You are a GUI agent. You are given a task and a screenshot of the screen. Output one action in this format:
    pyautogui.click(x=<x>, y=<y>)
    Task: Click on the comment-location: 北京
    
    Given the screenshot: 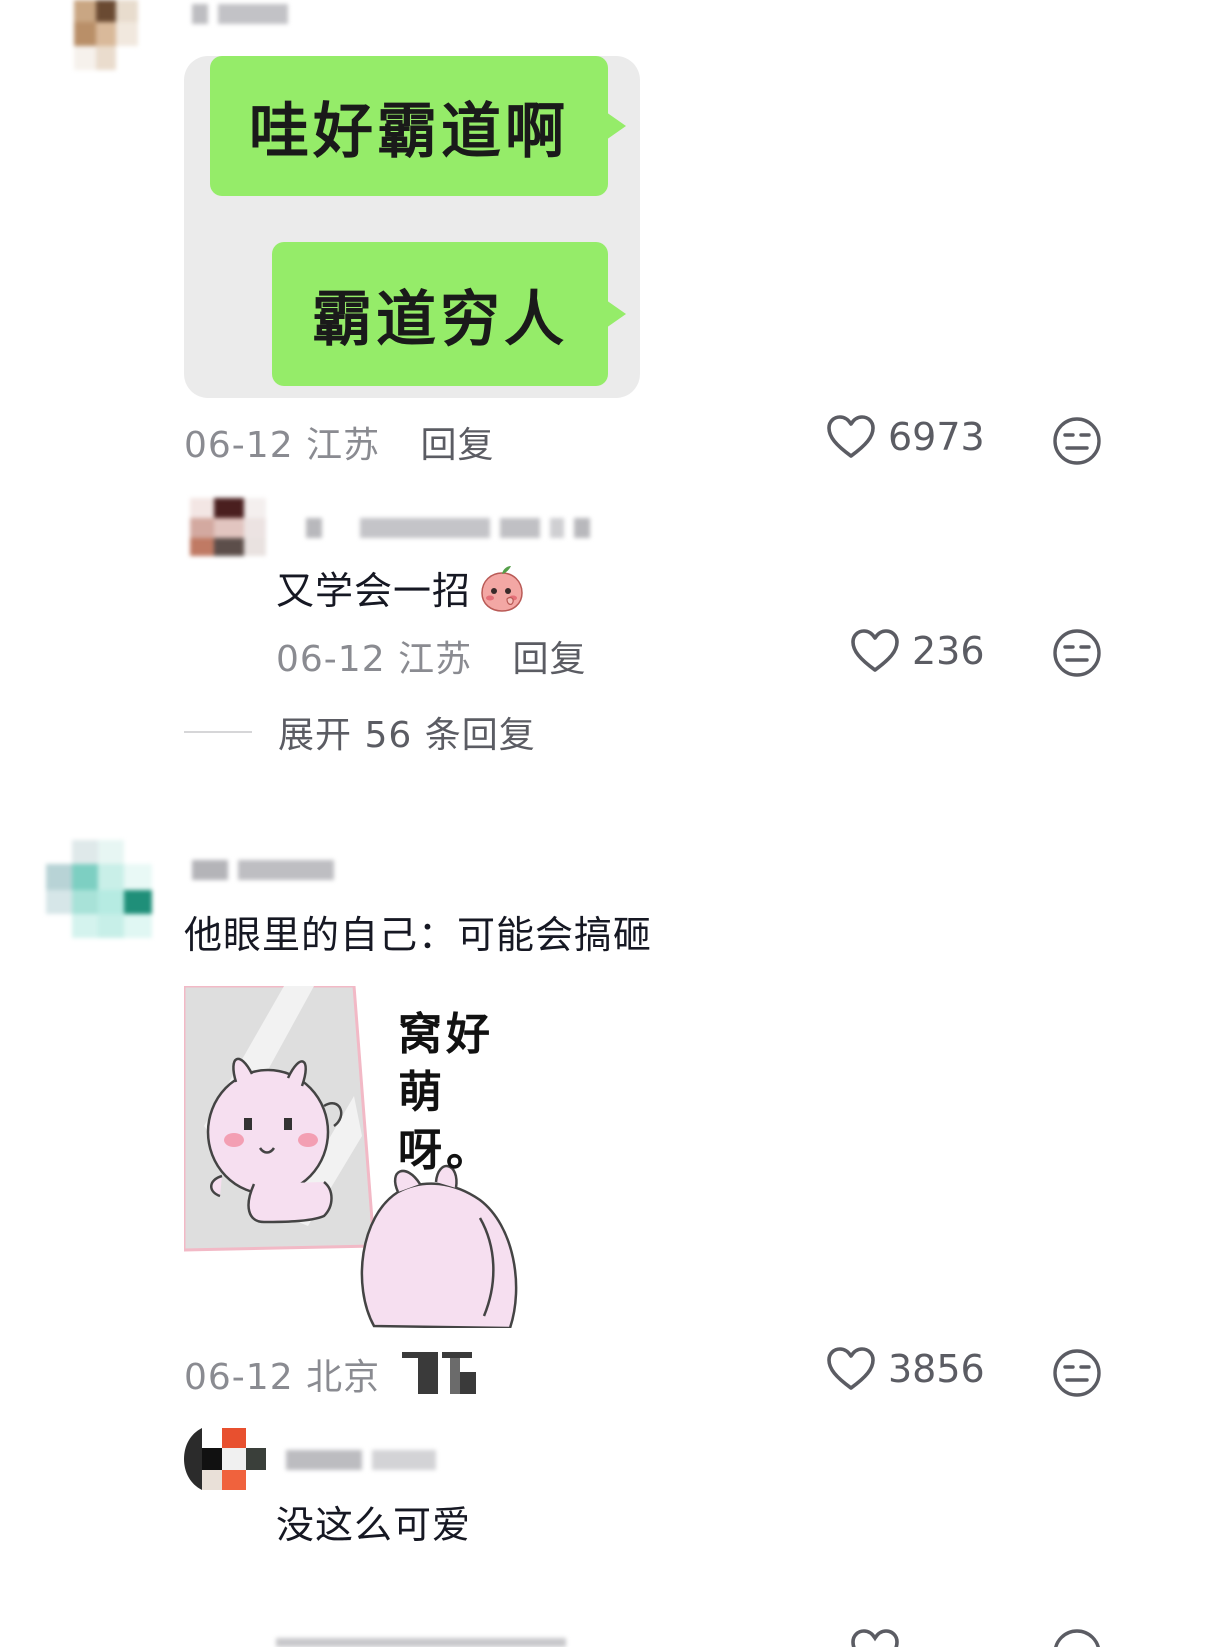 What is the action you would take?
    pyautogui.click(x=343, y=1377)
    